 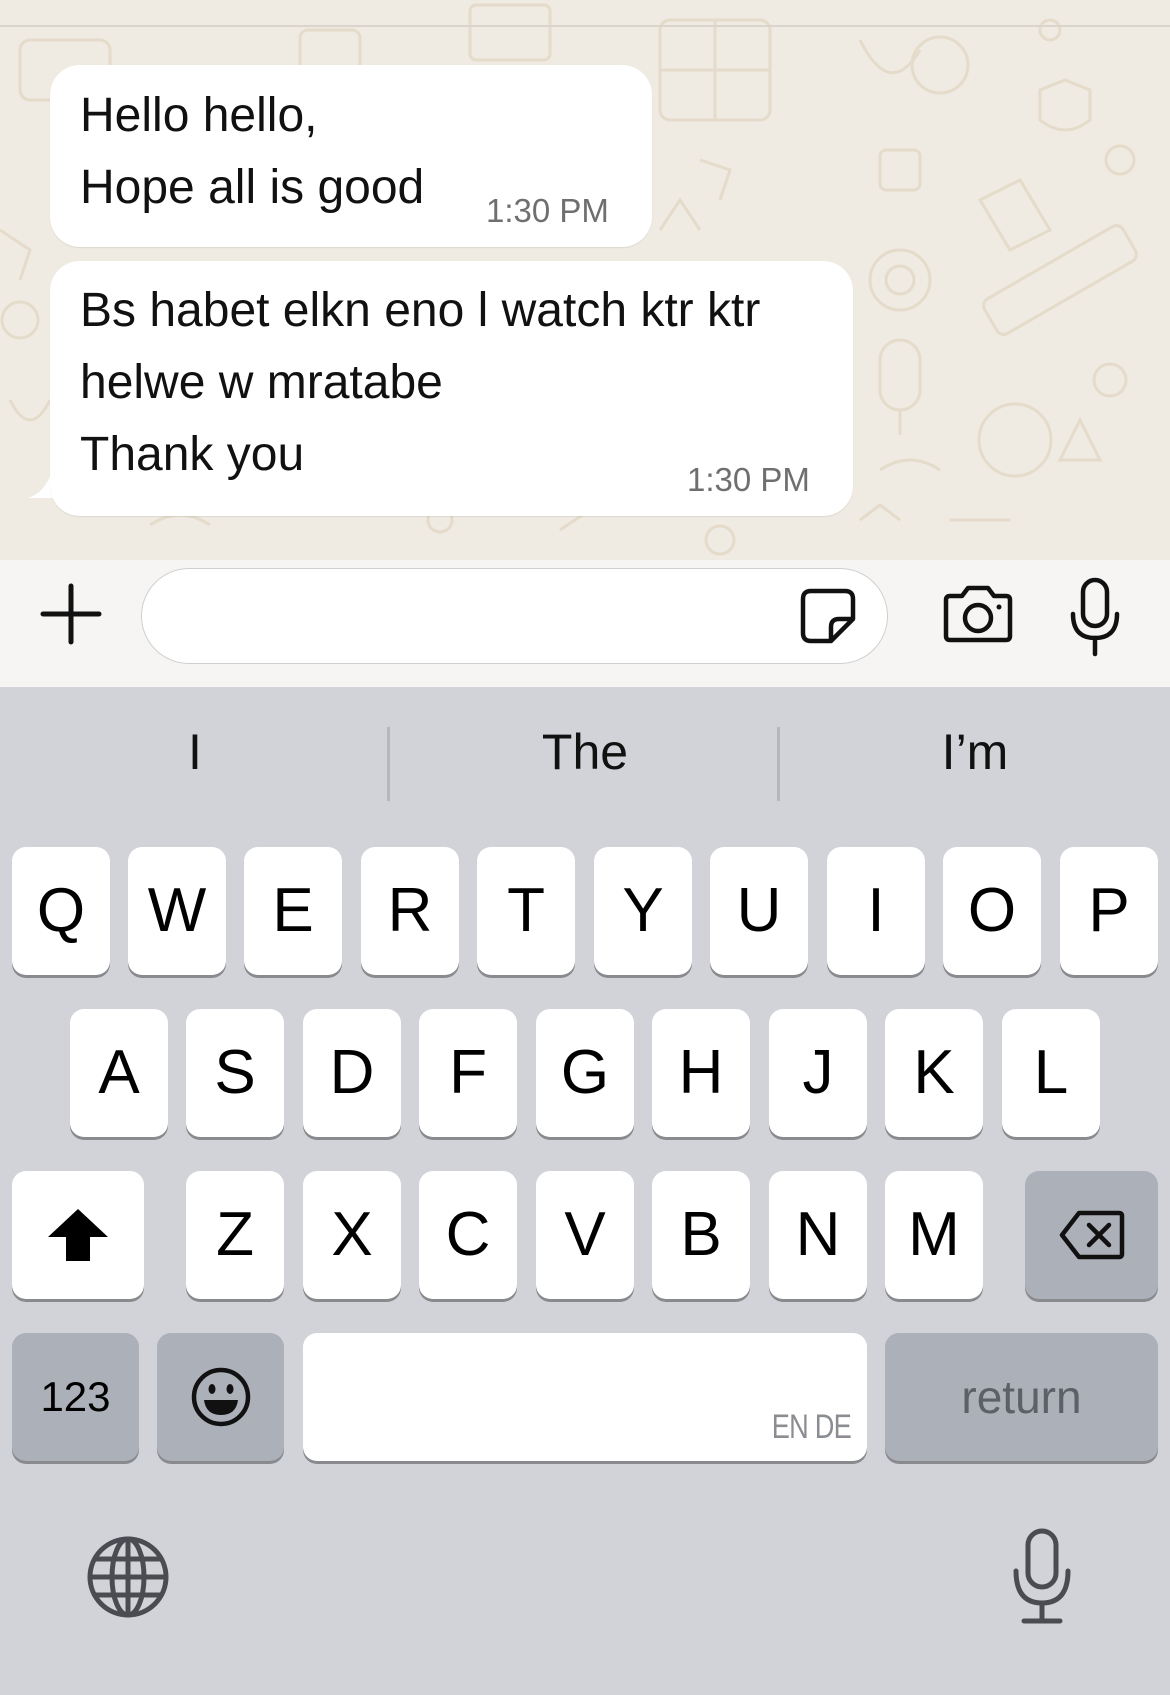 What do you see at coordinates (643, 911) in the screenshot?
I see `key-y: Y` at bounding box center [643, 911].